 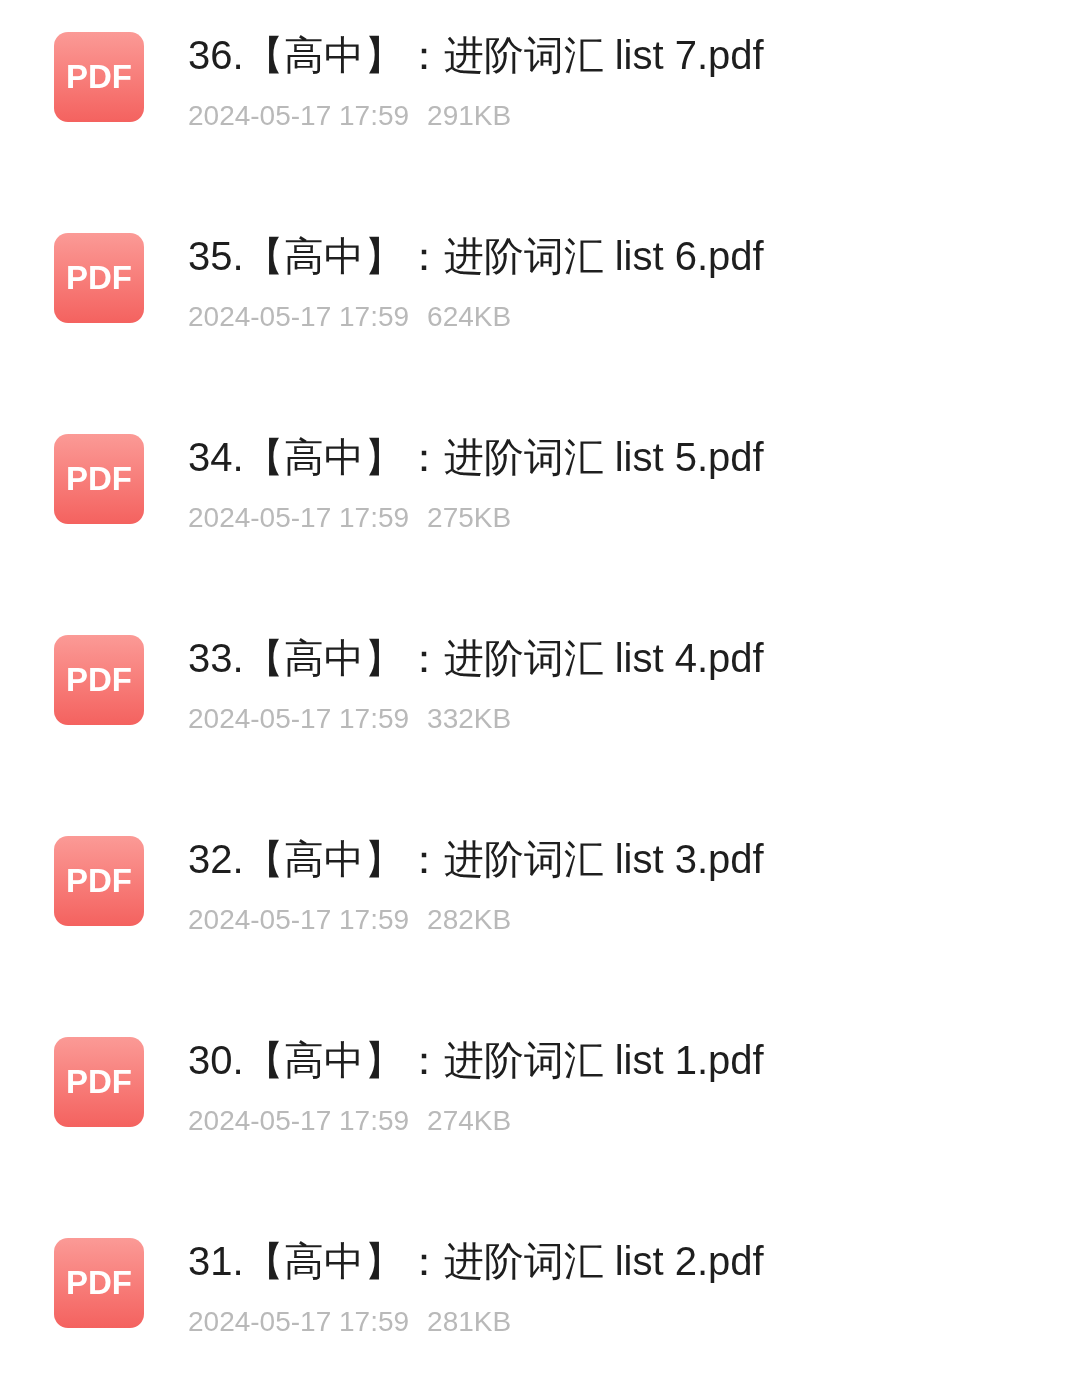 What do you see at coordinates (476, 1261) in the screenshot?
I see `file-name: 31.【高中】：进阶词汇 list 2.pdf` at bounding box center [476, 1261].